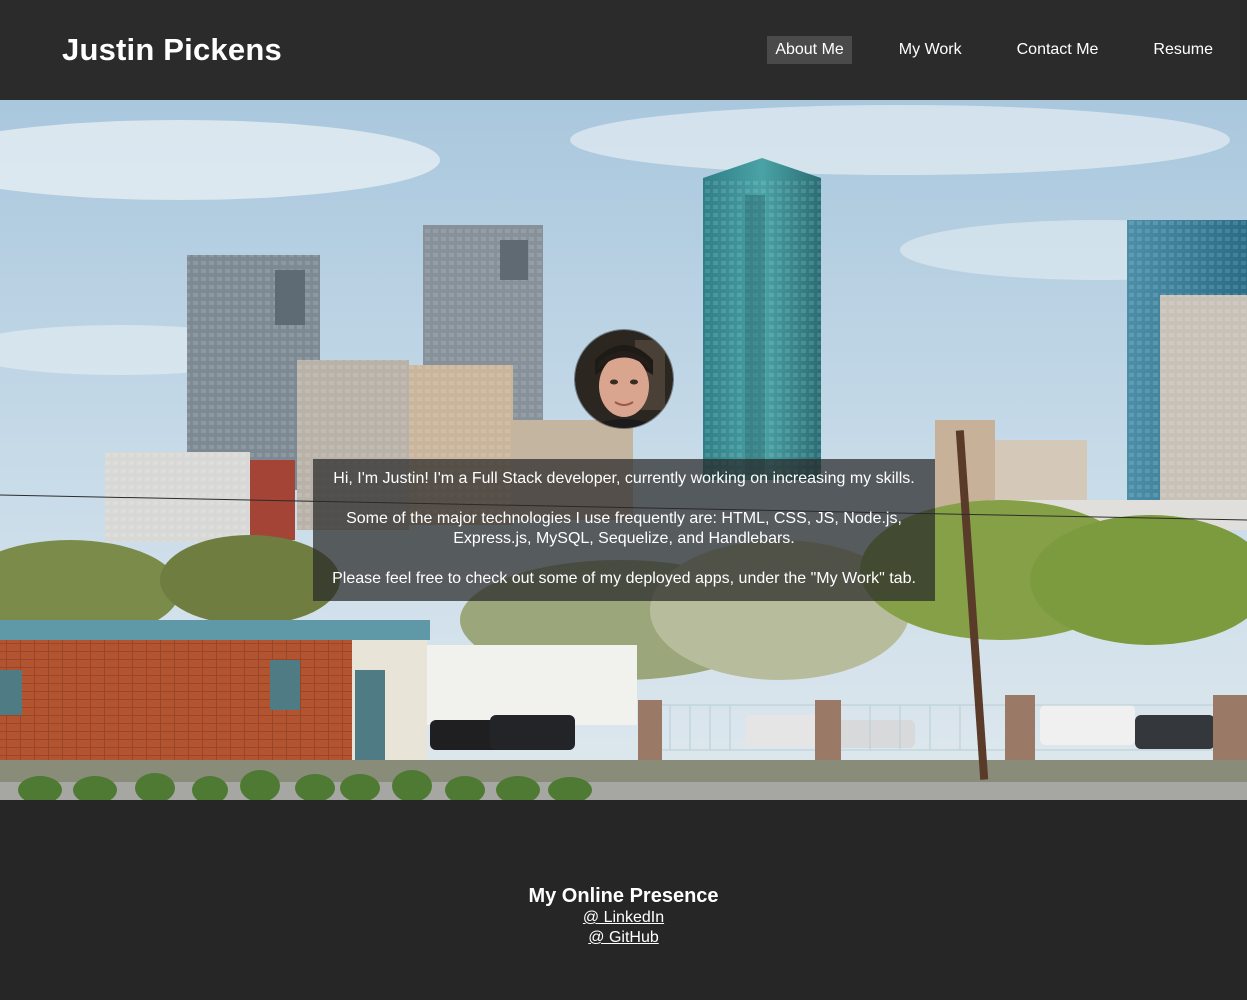  What do you see at coordinates (623, 896) in the screenshot?
I see `online-presence-heading: My Online Presence` at bounding box center [623, 896].